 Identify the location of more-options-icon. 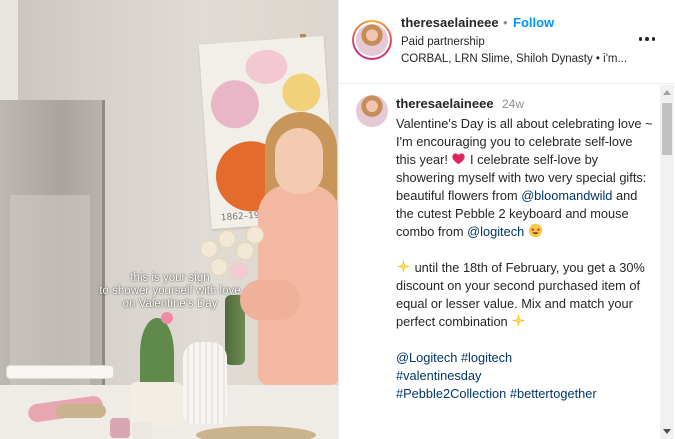
(647, 39).